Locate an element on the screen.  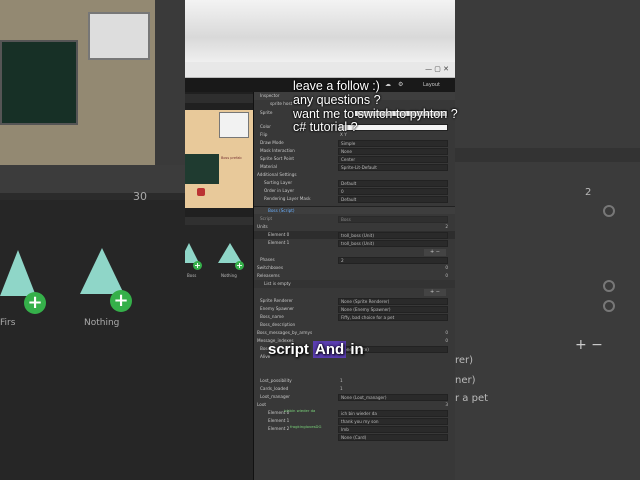
unit-element-0: Element 0 troll_boss (Unit) is located at coordinates (354, 235).